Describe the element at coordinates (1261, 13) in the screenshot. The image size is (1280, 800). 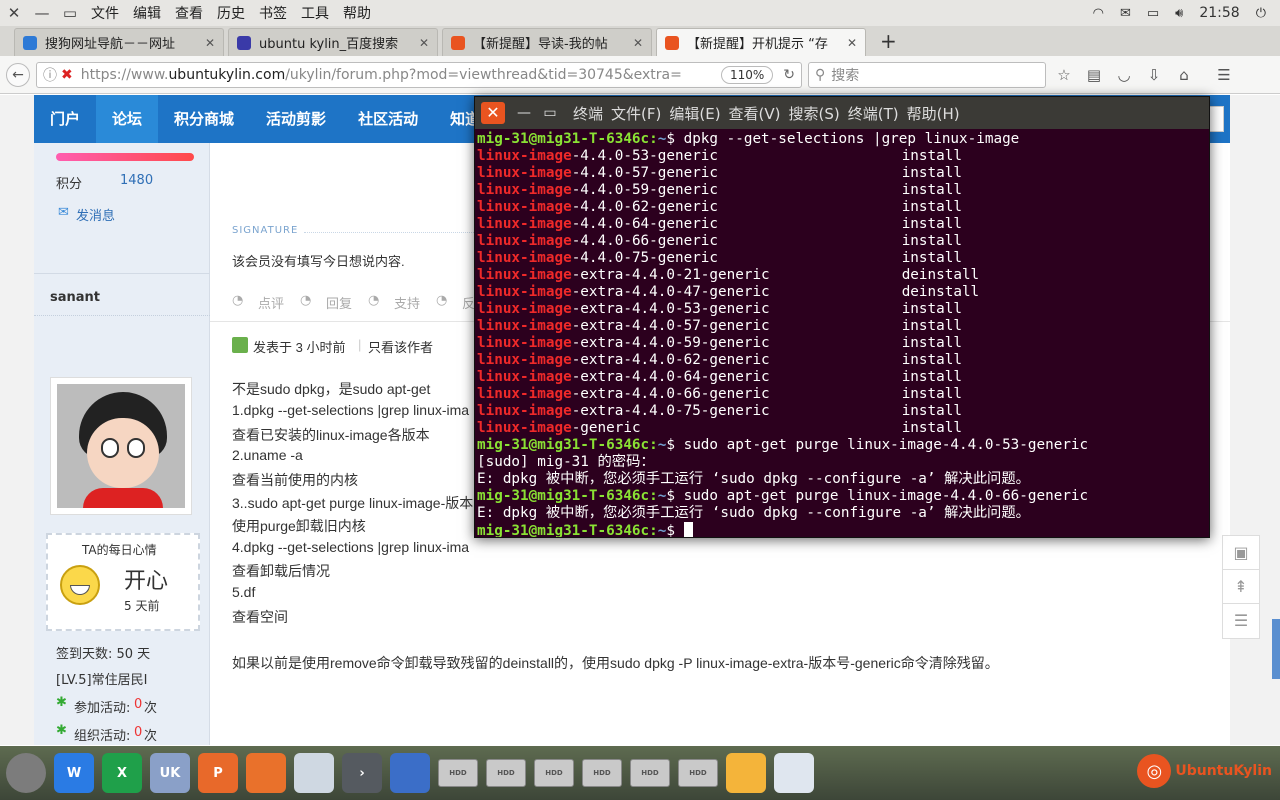
I see `power-icon: ⏻` at that location.